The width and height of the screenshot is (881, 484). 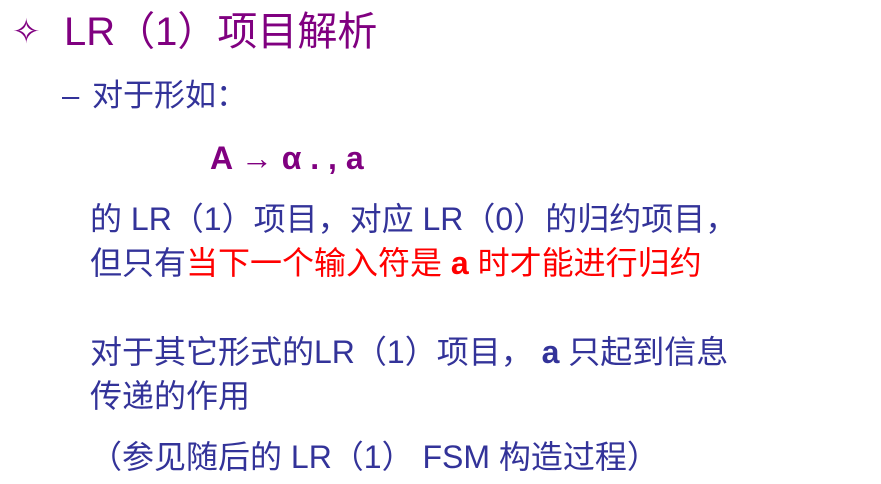 I want to click on paragraph1-line1: 的 LR（1）项目，对应 LR（0）的归约项目，, so click(x=414, y=219).